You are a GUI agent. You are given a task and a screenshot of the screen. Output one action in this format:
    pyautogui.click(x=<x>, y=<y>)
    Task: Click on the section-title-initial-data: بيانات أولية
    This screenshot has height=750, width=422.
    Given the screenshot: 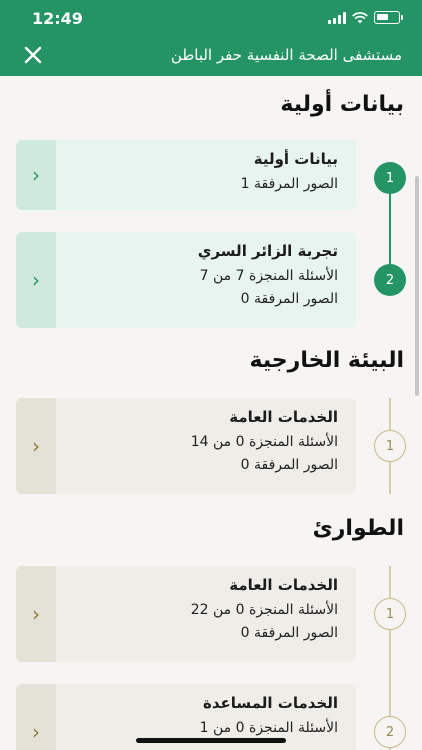 What is the action you would take?
    pyautogui.click(x=342, y=104)
    